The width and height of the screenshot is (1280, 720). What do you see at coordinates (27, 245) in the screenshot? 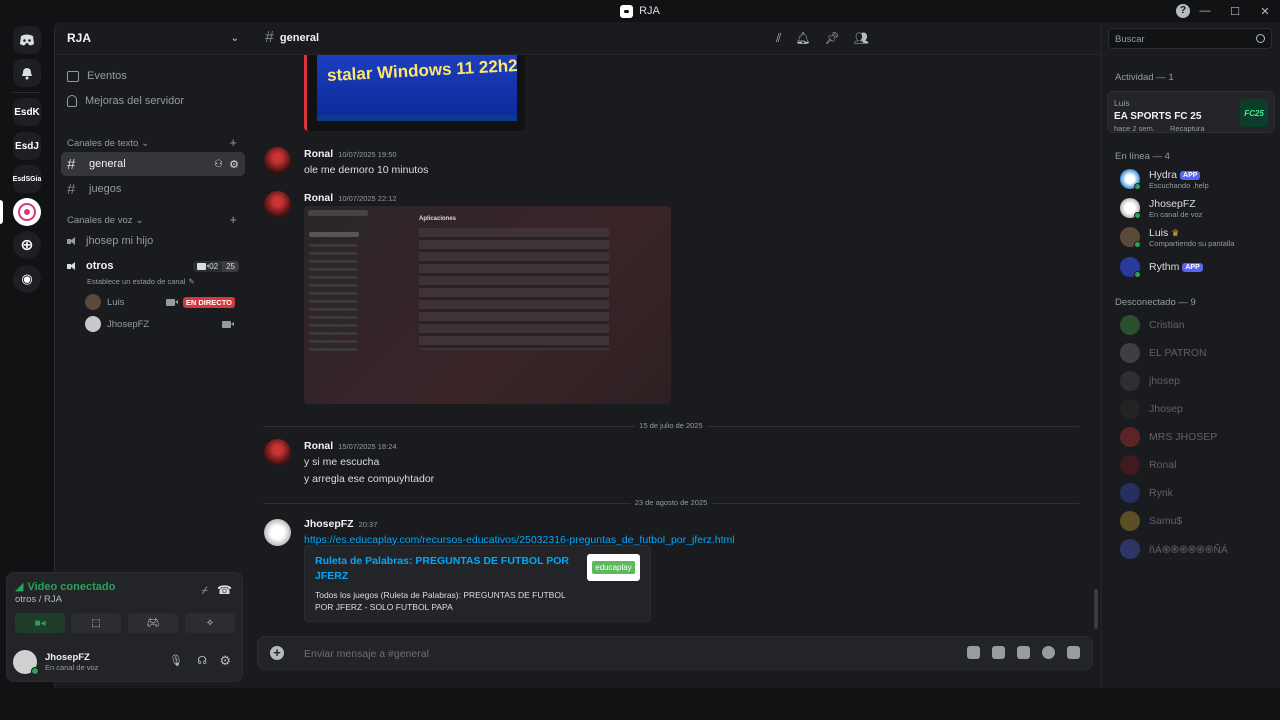
I see `add-server-icon: ⊕` at bounding box center [27, 245].